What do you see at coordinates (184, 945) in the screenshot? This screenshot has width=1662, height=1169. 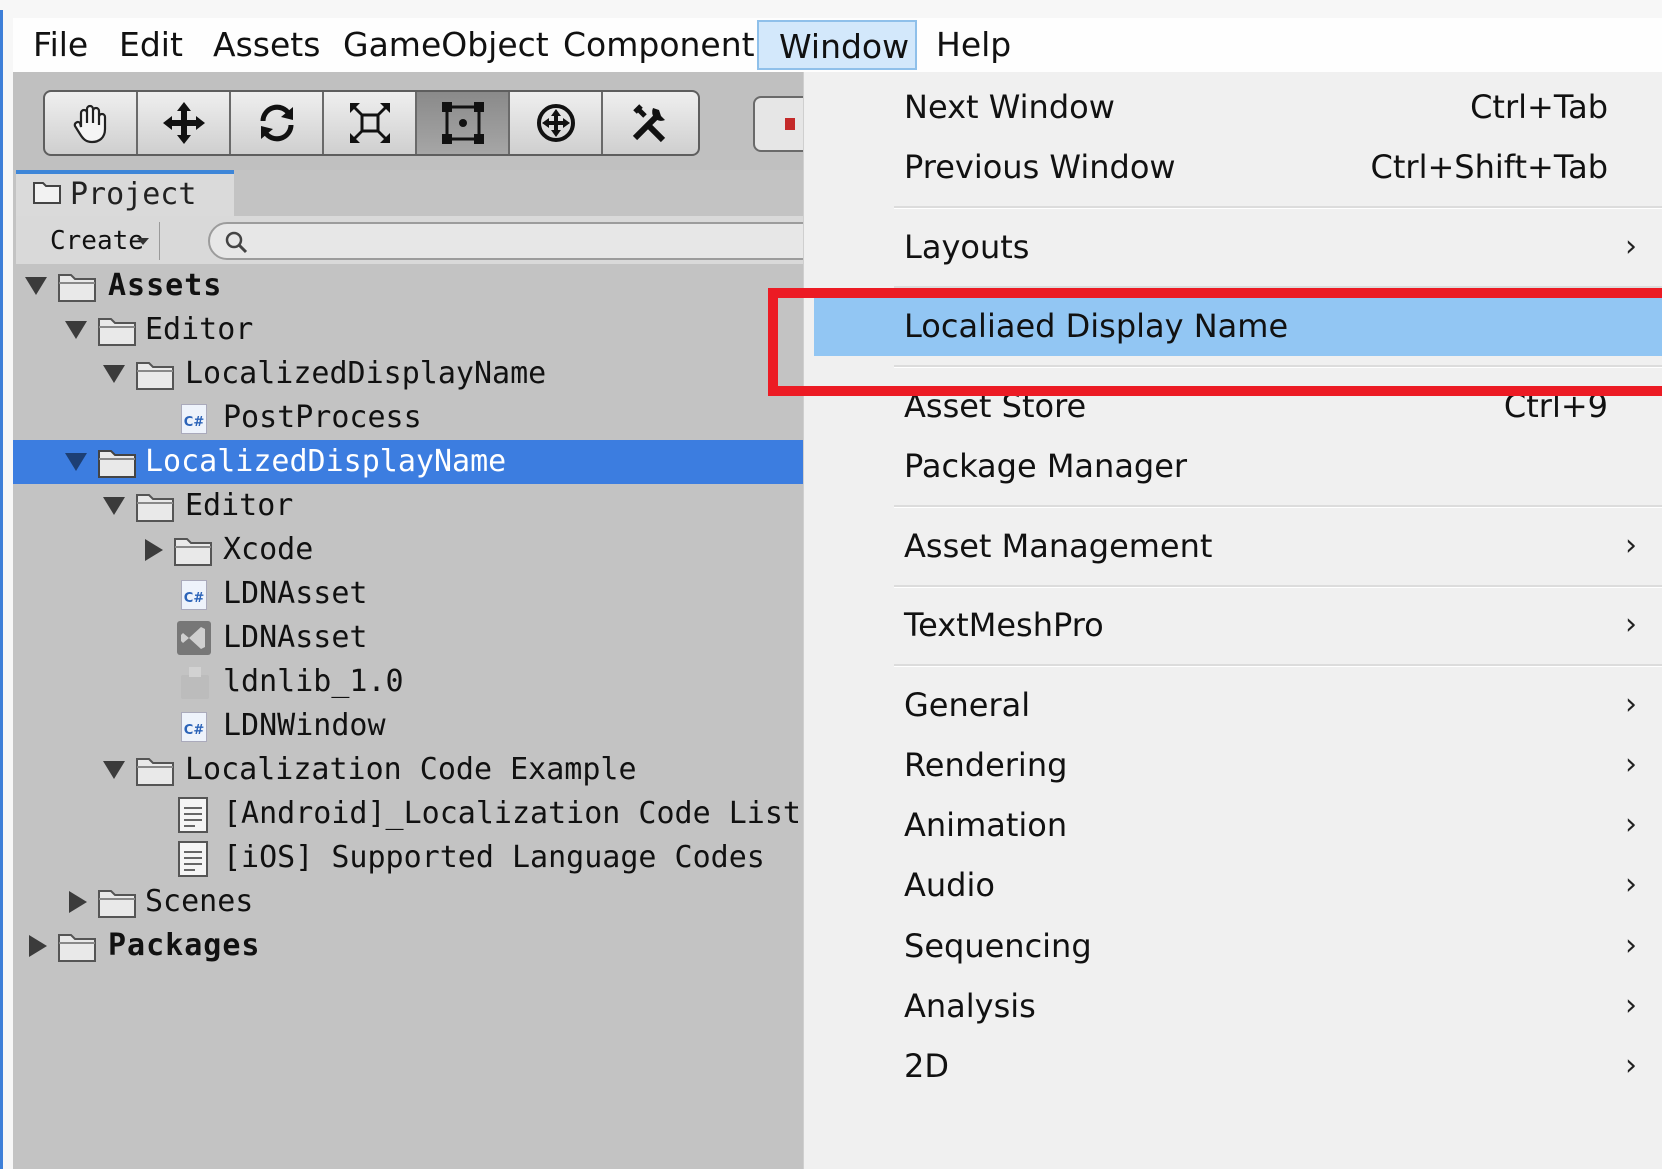 I see `tree-row-label: Packages` at bounding box center [184, 945].